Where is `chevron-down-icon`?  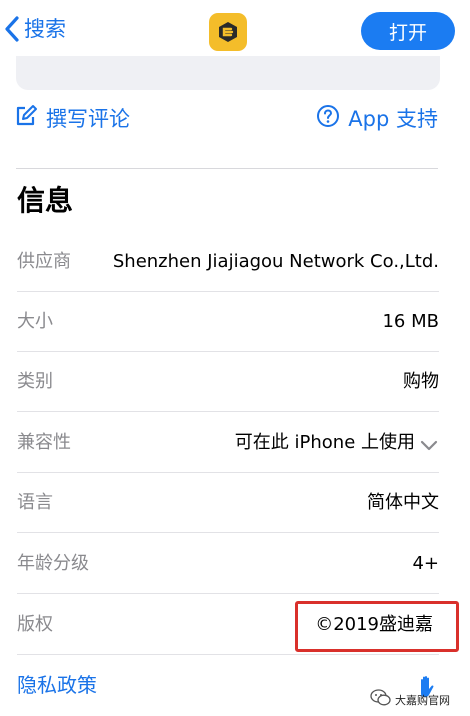 chevron-down-icon is located at coordinates (429, 445).